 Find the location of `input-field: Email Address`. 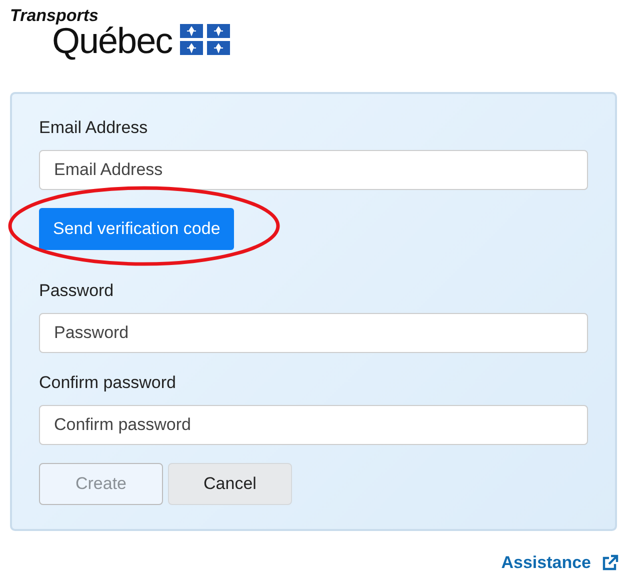

input-field: Email Address is located at coordinates (313, 170).